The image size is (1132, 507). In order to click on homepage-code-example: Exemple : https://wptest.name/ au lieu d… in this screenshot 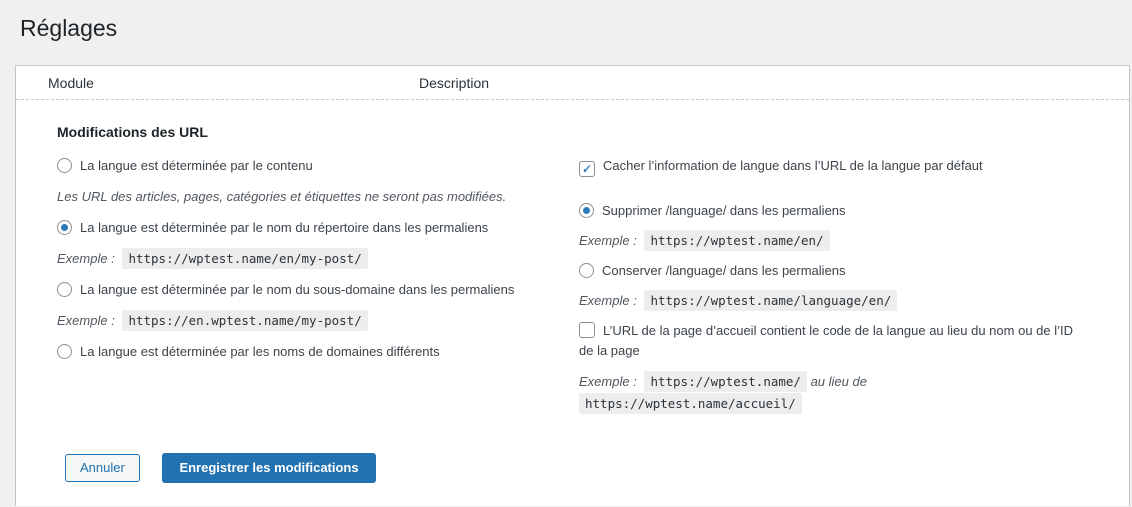, I will do `click(834, 393)`.